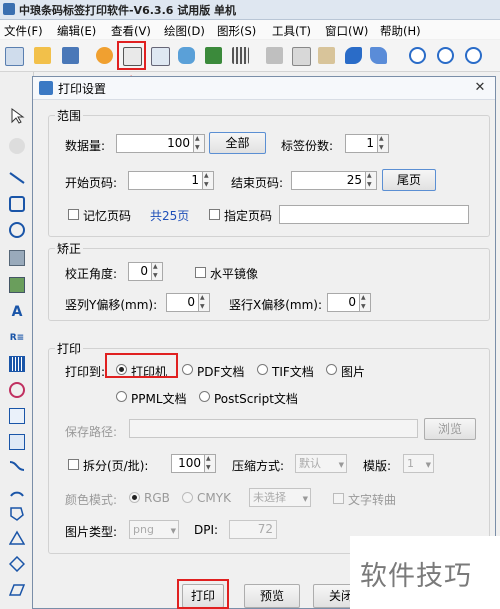 The height and width of the screenshot is (609, 500). Describe the element at coordinates (69, 249) in the screenshot. I see `correction-legend: 矫正` at that location.